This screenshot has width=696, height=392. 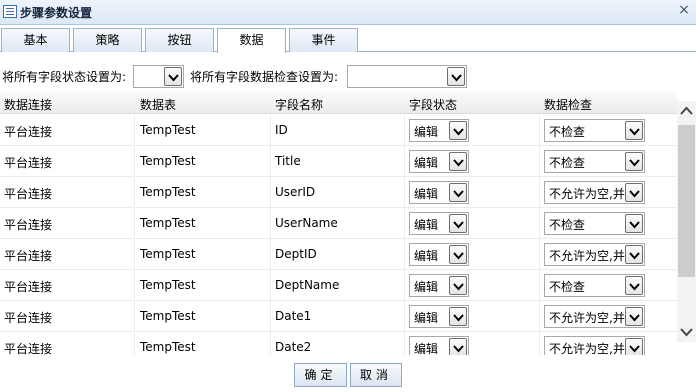 I want to click on column-header-status: 字段状态, so click(x=433, y=105).